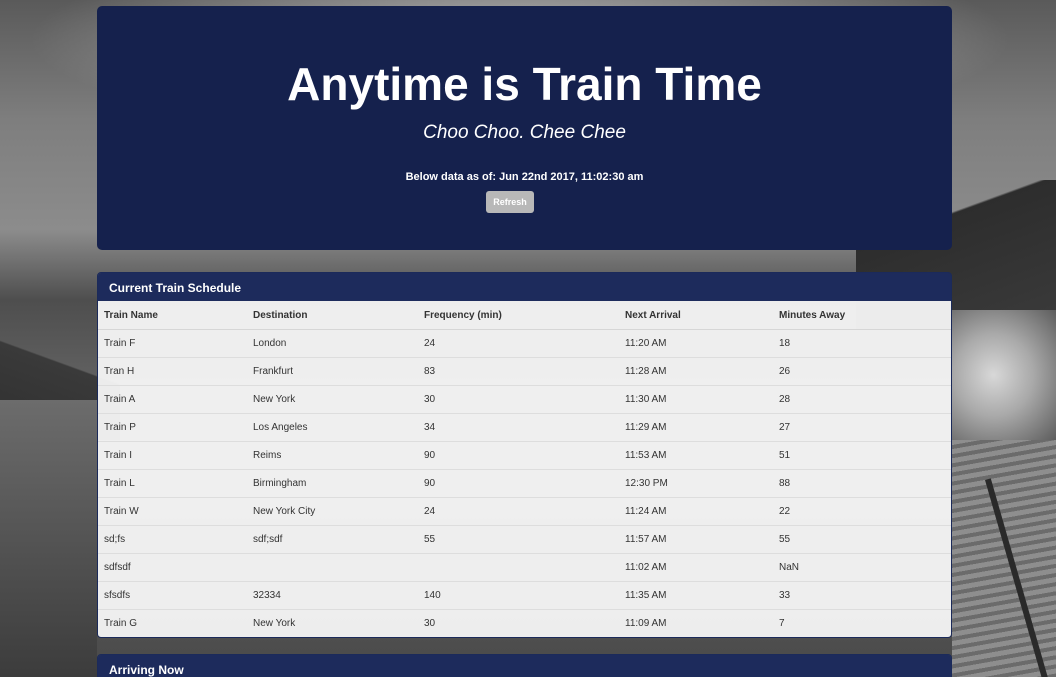 This screenshot has height=677, width=1056. I want to click on table-row: Train I Reims 90 11:53 AM 51, so click(524, 455).